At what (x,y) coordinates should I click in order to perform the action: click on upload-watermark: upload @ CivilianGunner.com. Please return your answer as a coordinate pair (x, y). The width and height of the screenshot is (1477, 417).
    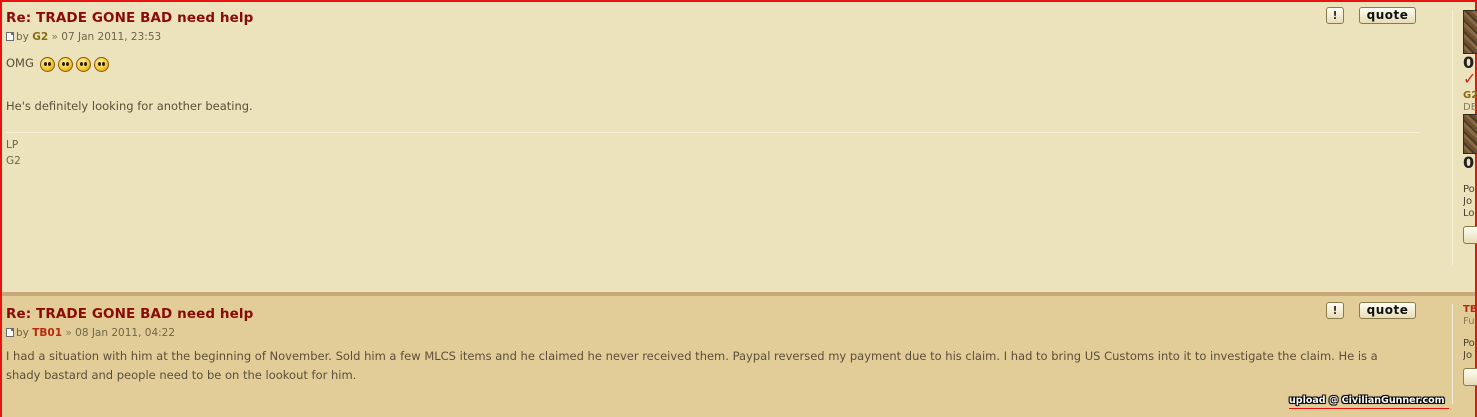
    Looking at the image, I should click on (1367, 400).